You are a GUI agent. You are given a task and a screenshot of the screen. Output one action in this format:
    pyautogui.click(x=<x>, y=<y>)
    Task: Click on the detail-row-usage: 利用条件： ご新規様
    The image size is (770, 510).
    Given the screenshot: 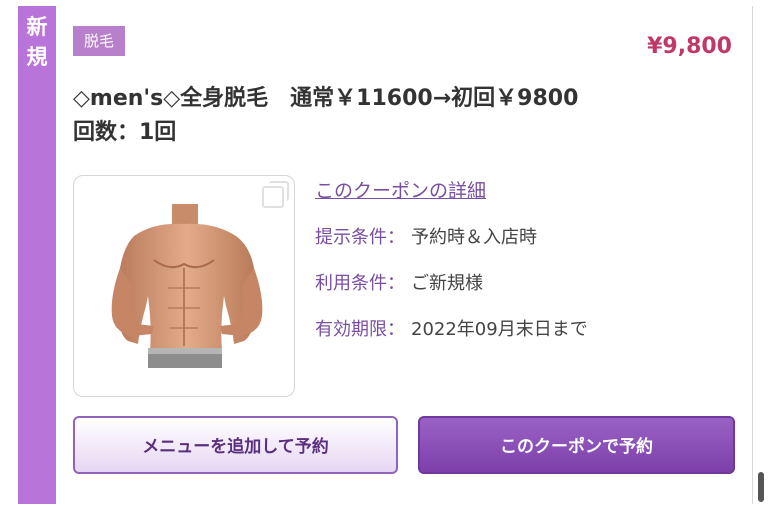 What is the action you would take?
    pyautogui.click(x=451, y=282)
    